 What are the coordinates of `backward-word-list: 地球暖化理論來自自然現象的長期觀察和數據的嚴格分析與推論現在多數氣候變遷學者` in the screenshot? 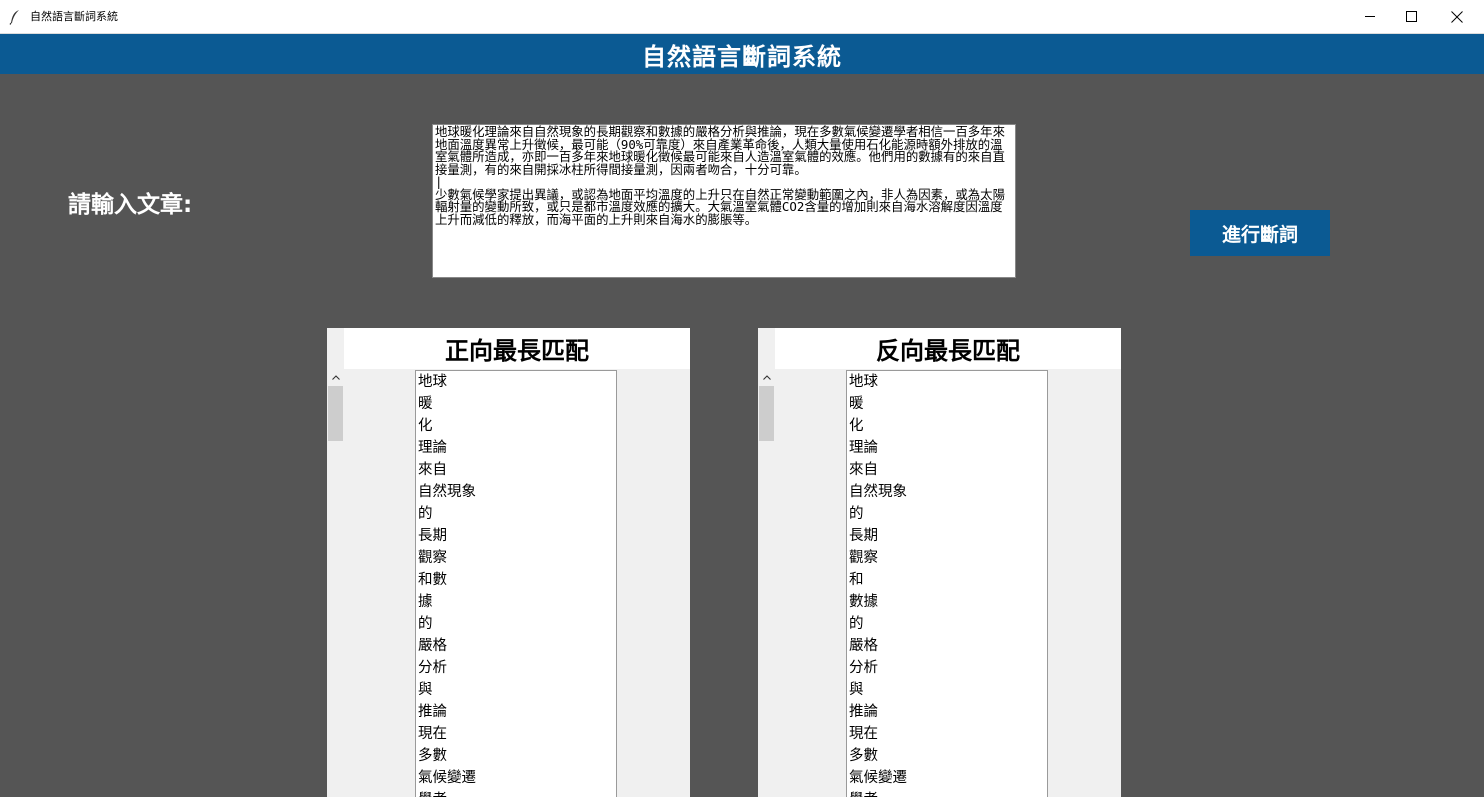 It's located at (947, 583).